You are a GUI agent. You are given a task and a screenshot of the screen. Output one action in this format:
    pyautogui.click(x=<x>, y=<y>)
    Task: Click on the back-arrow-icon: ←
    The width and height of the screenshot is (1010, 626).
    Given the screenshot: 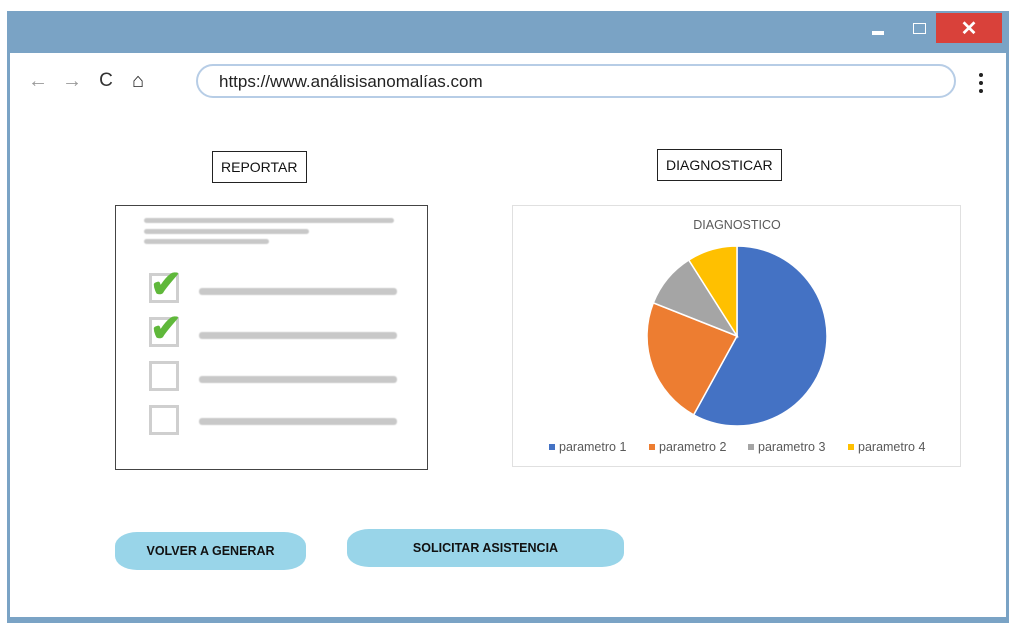 What is the action you would take?
    pyautogui.click(x=38, y=81)
    